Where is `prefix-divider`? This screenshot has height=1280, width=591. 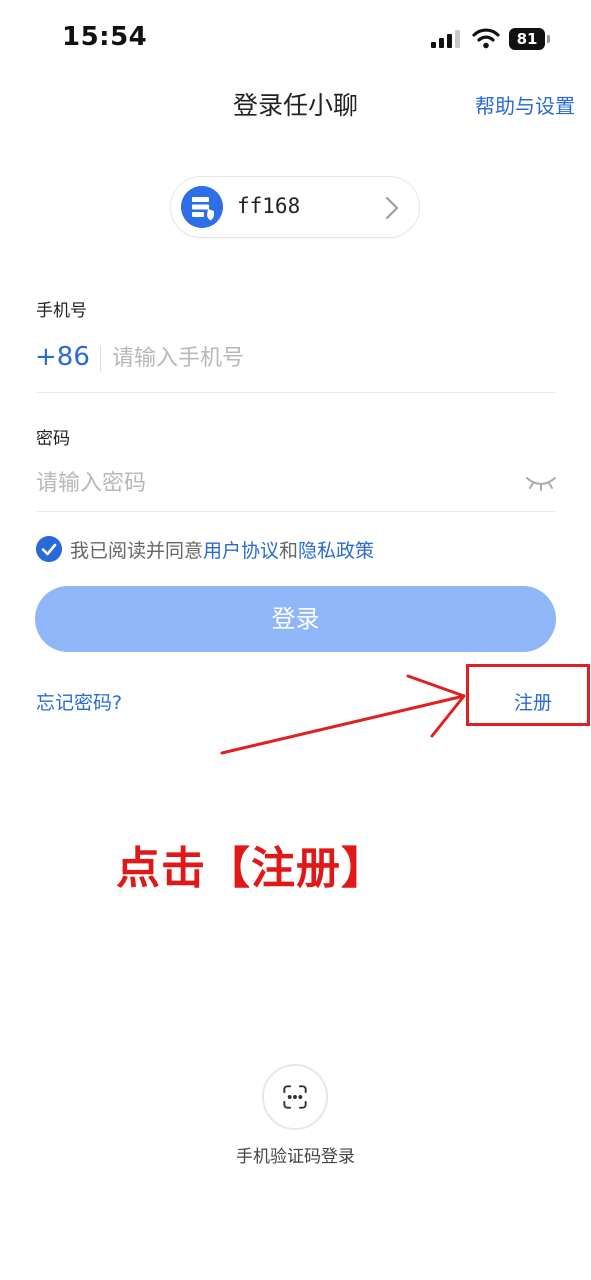
prefix-divider is located at coordinates (100, 359).